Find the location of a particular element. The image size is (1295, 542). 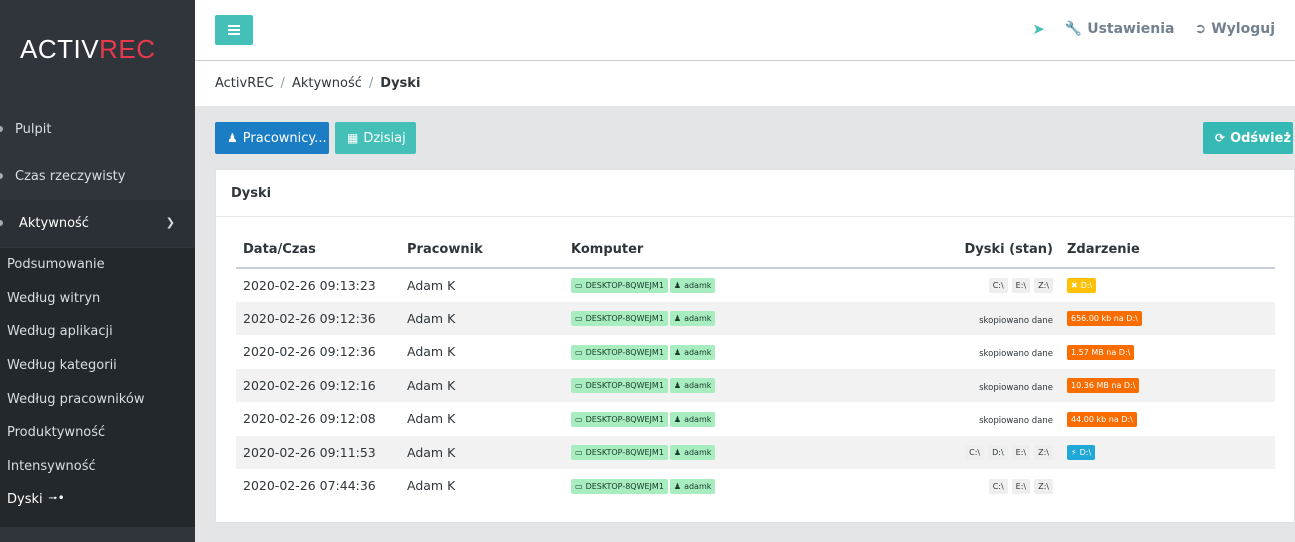

refresh-button-label: Odśwież is located at coordinates (1261, 138).